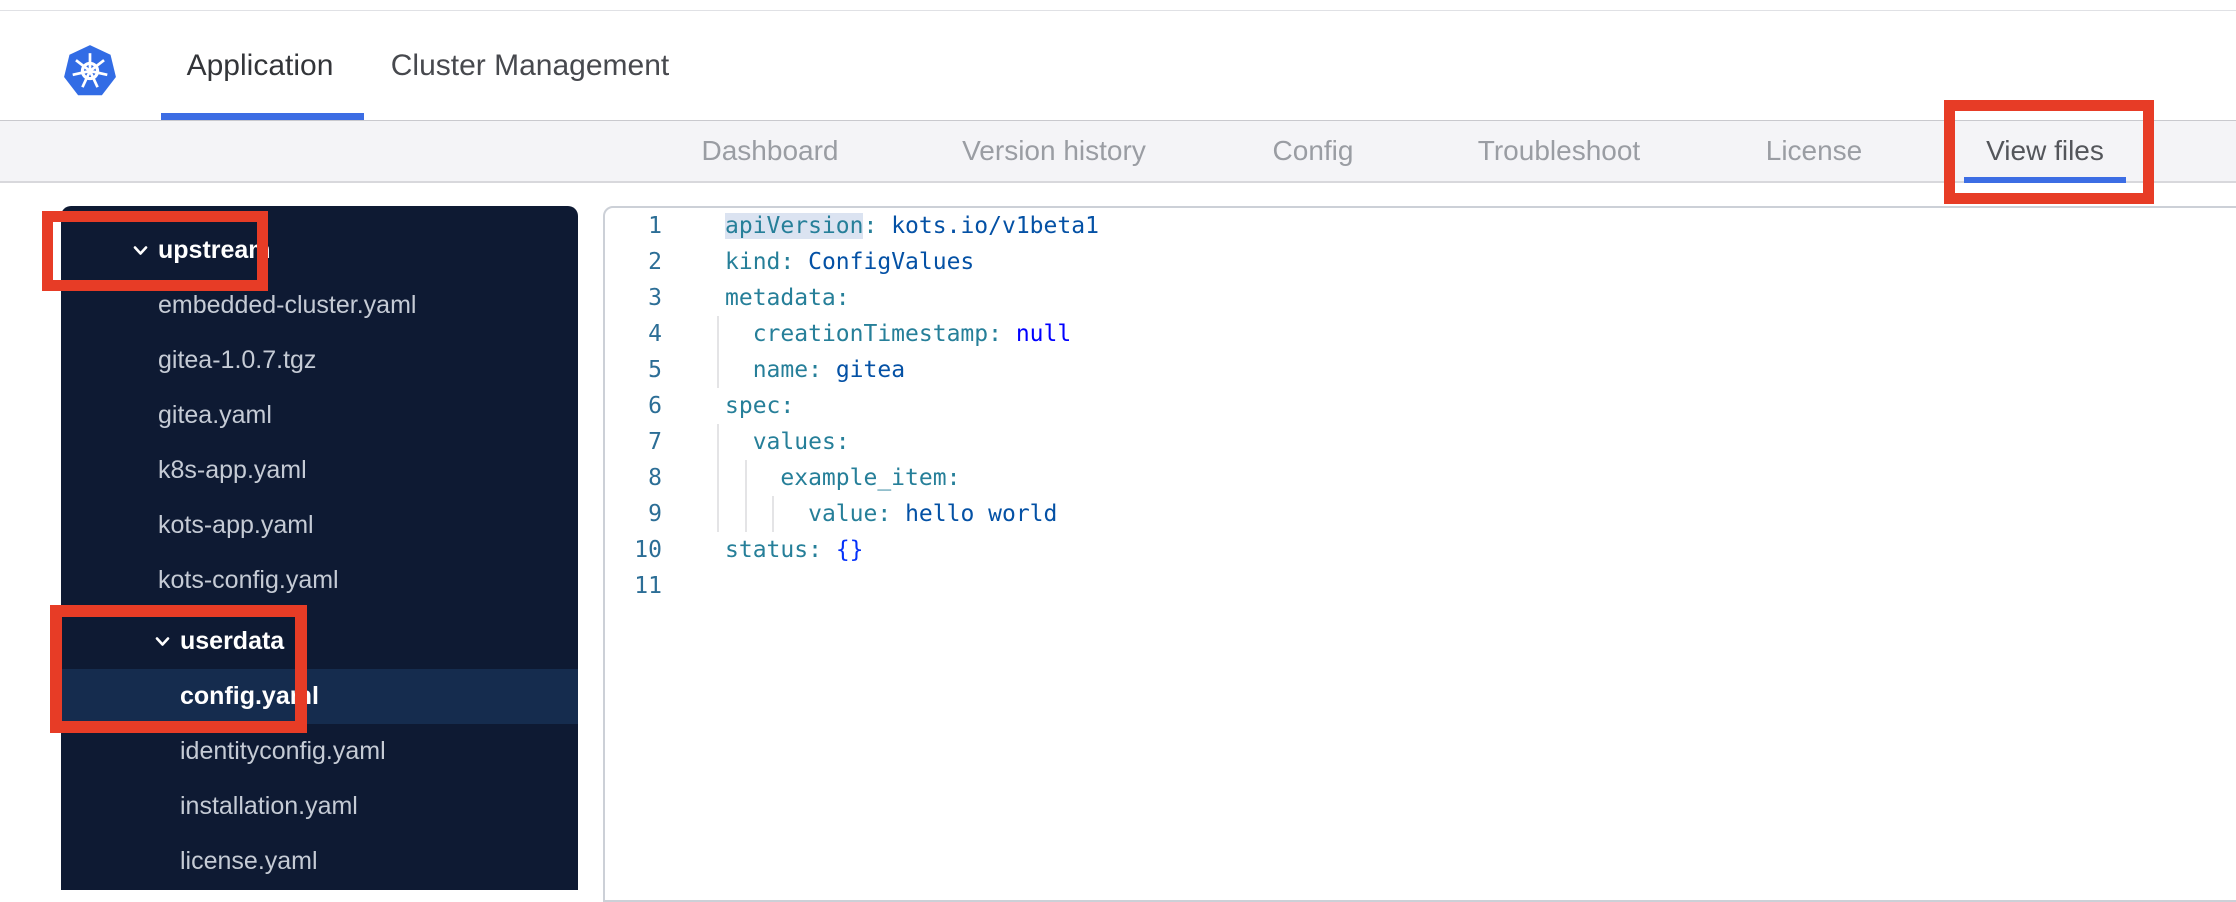  Describe the element at coordinates (648, 550) in the screenshot. I see `line-number: 10` at that location.